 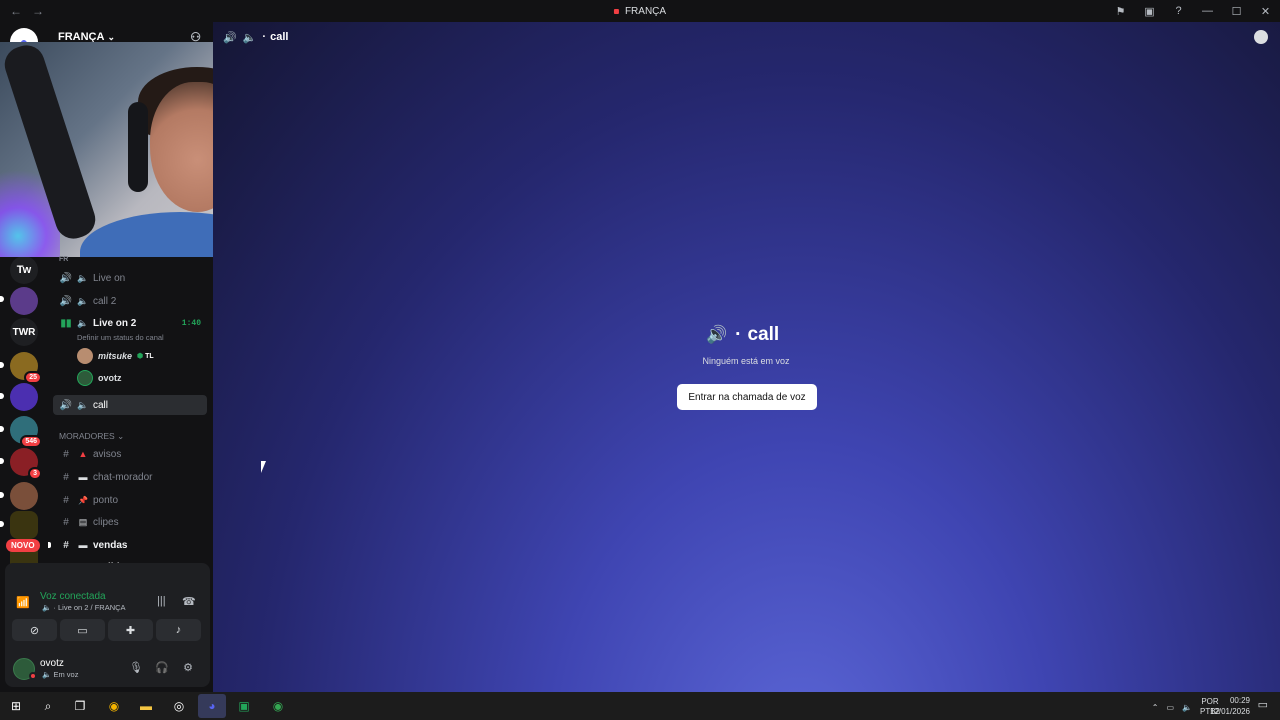 I want to click on window-title-text: FRANÇA, so click(x=645, y=11).